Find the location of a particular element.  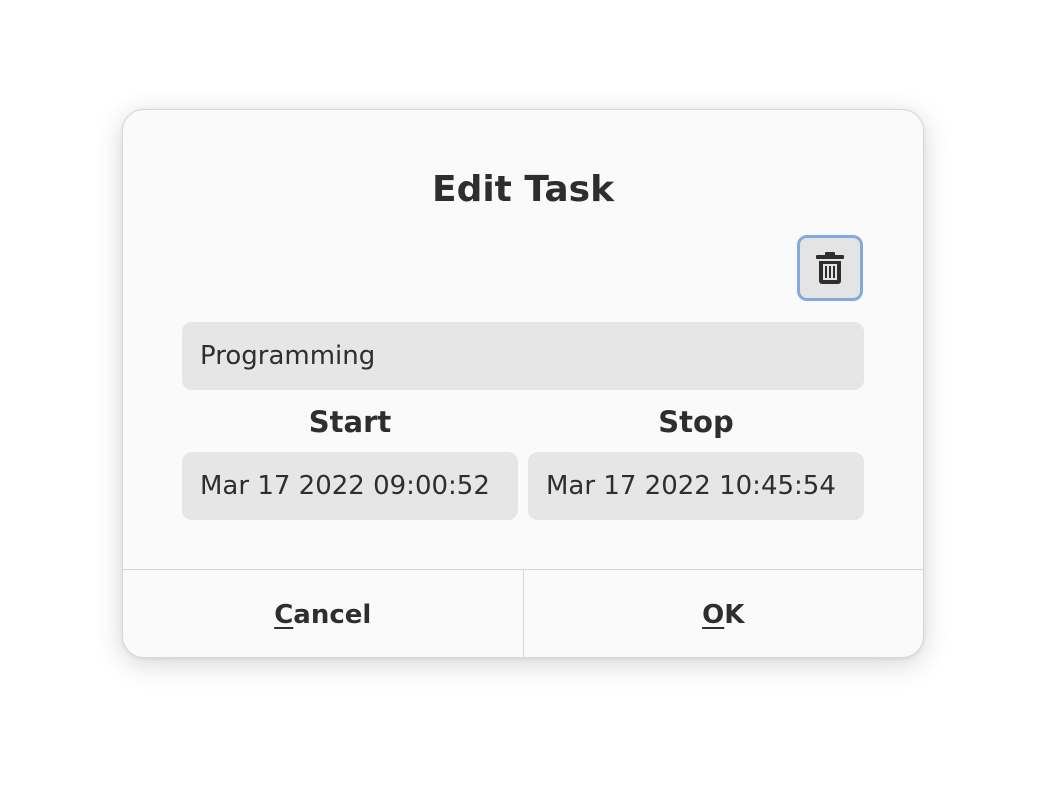

stop-time-input: Mar 17 2022 10:45:54 is located at coordinates (696, 486).